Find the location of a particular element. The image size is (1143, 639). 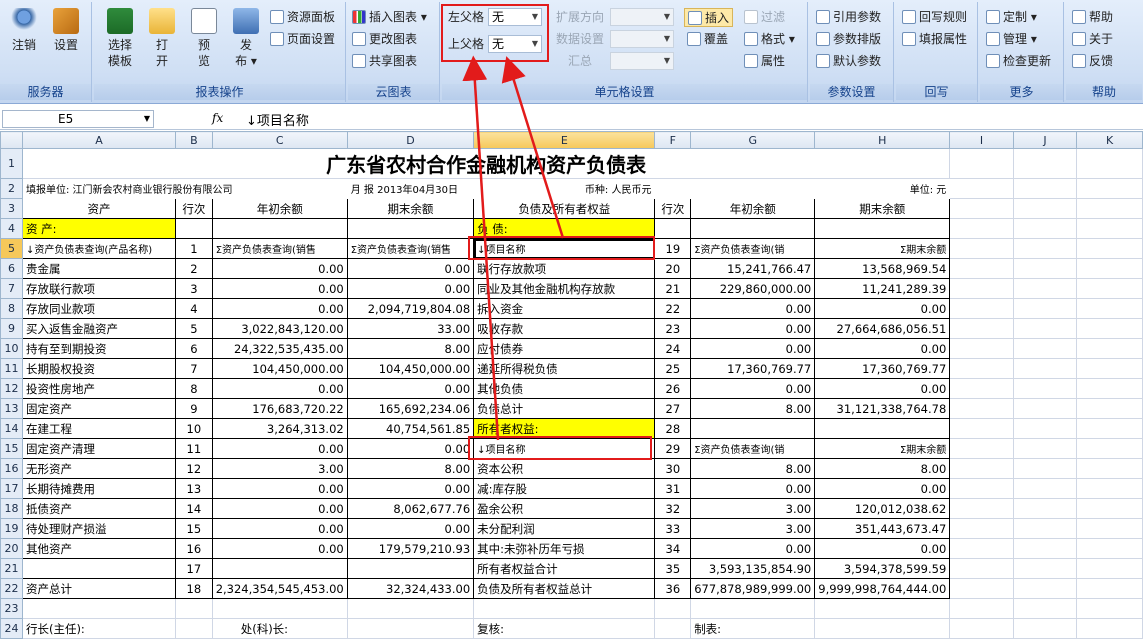

column-header: C is located at coordinates (279, 140).